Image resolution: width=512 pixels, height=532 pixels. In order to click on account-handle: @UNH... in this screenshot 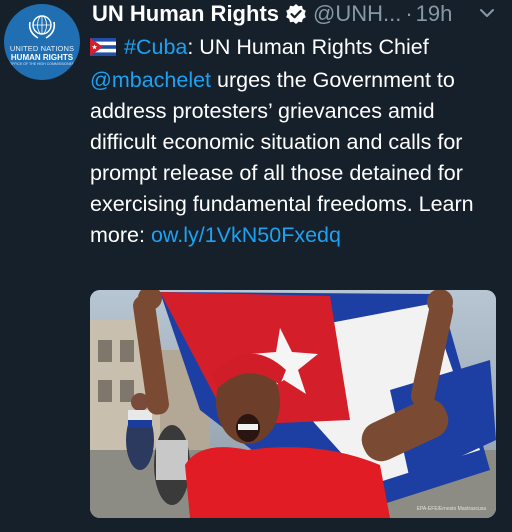, I will do `click(357, 14)`.